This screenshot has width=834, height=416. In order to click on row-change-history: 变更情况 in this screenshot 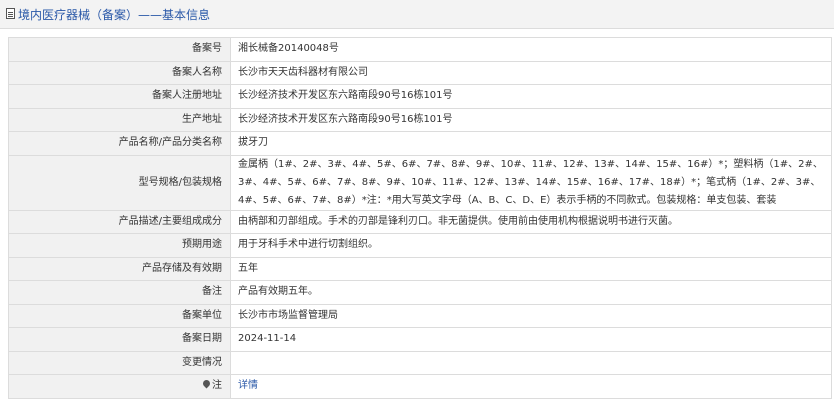, I will do `click(420, 362)`.